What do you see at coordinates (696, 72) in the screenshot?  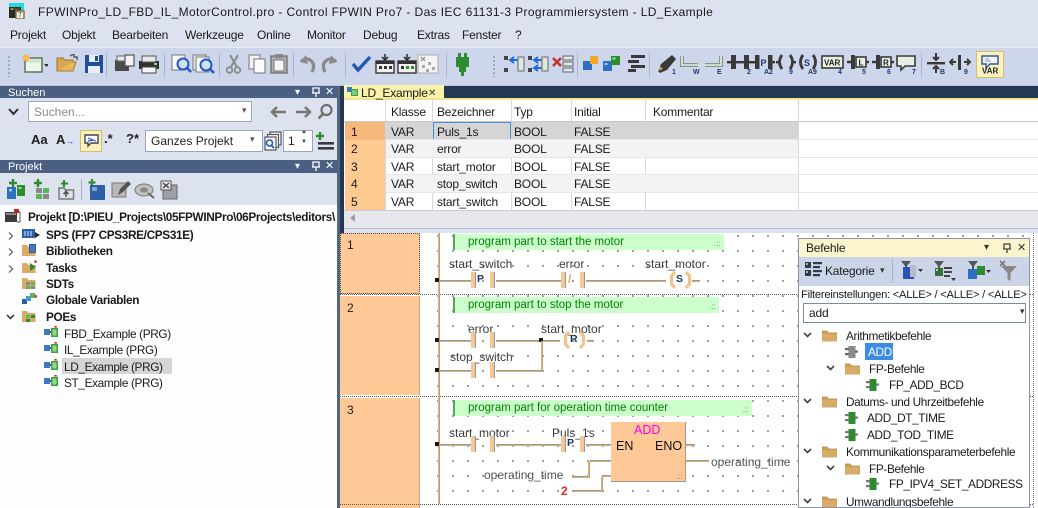 I see `svg-text: W` at bounding box center [696, 72].